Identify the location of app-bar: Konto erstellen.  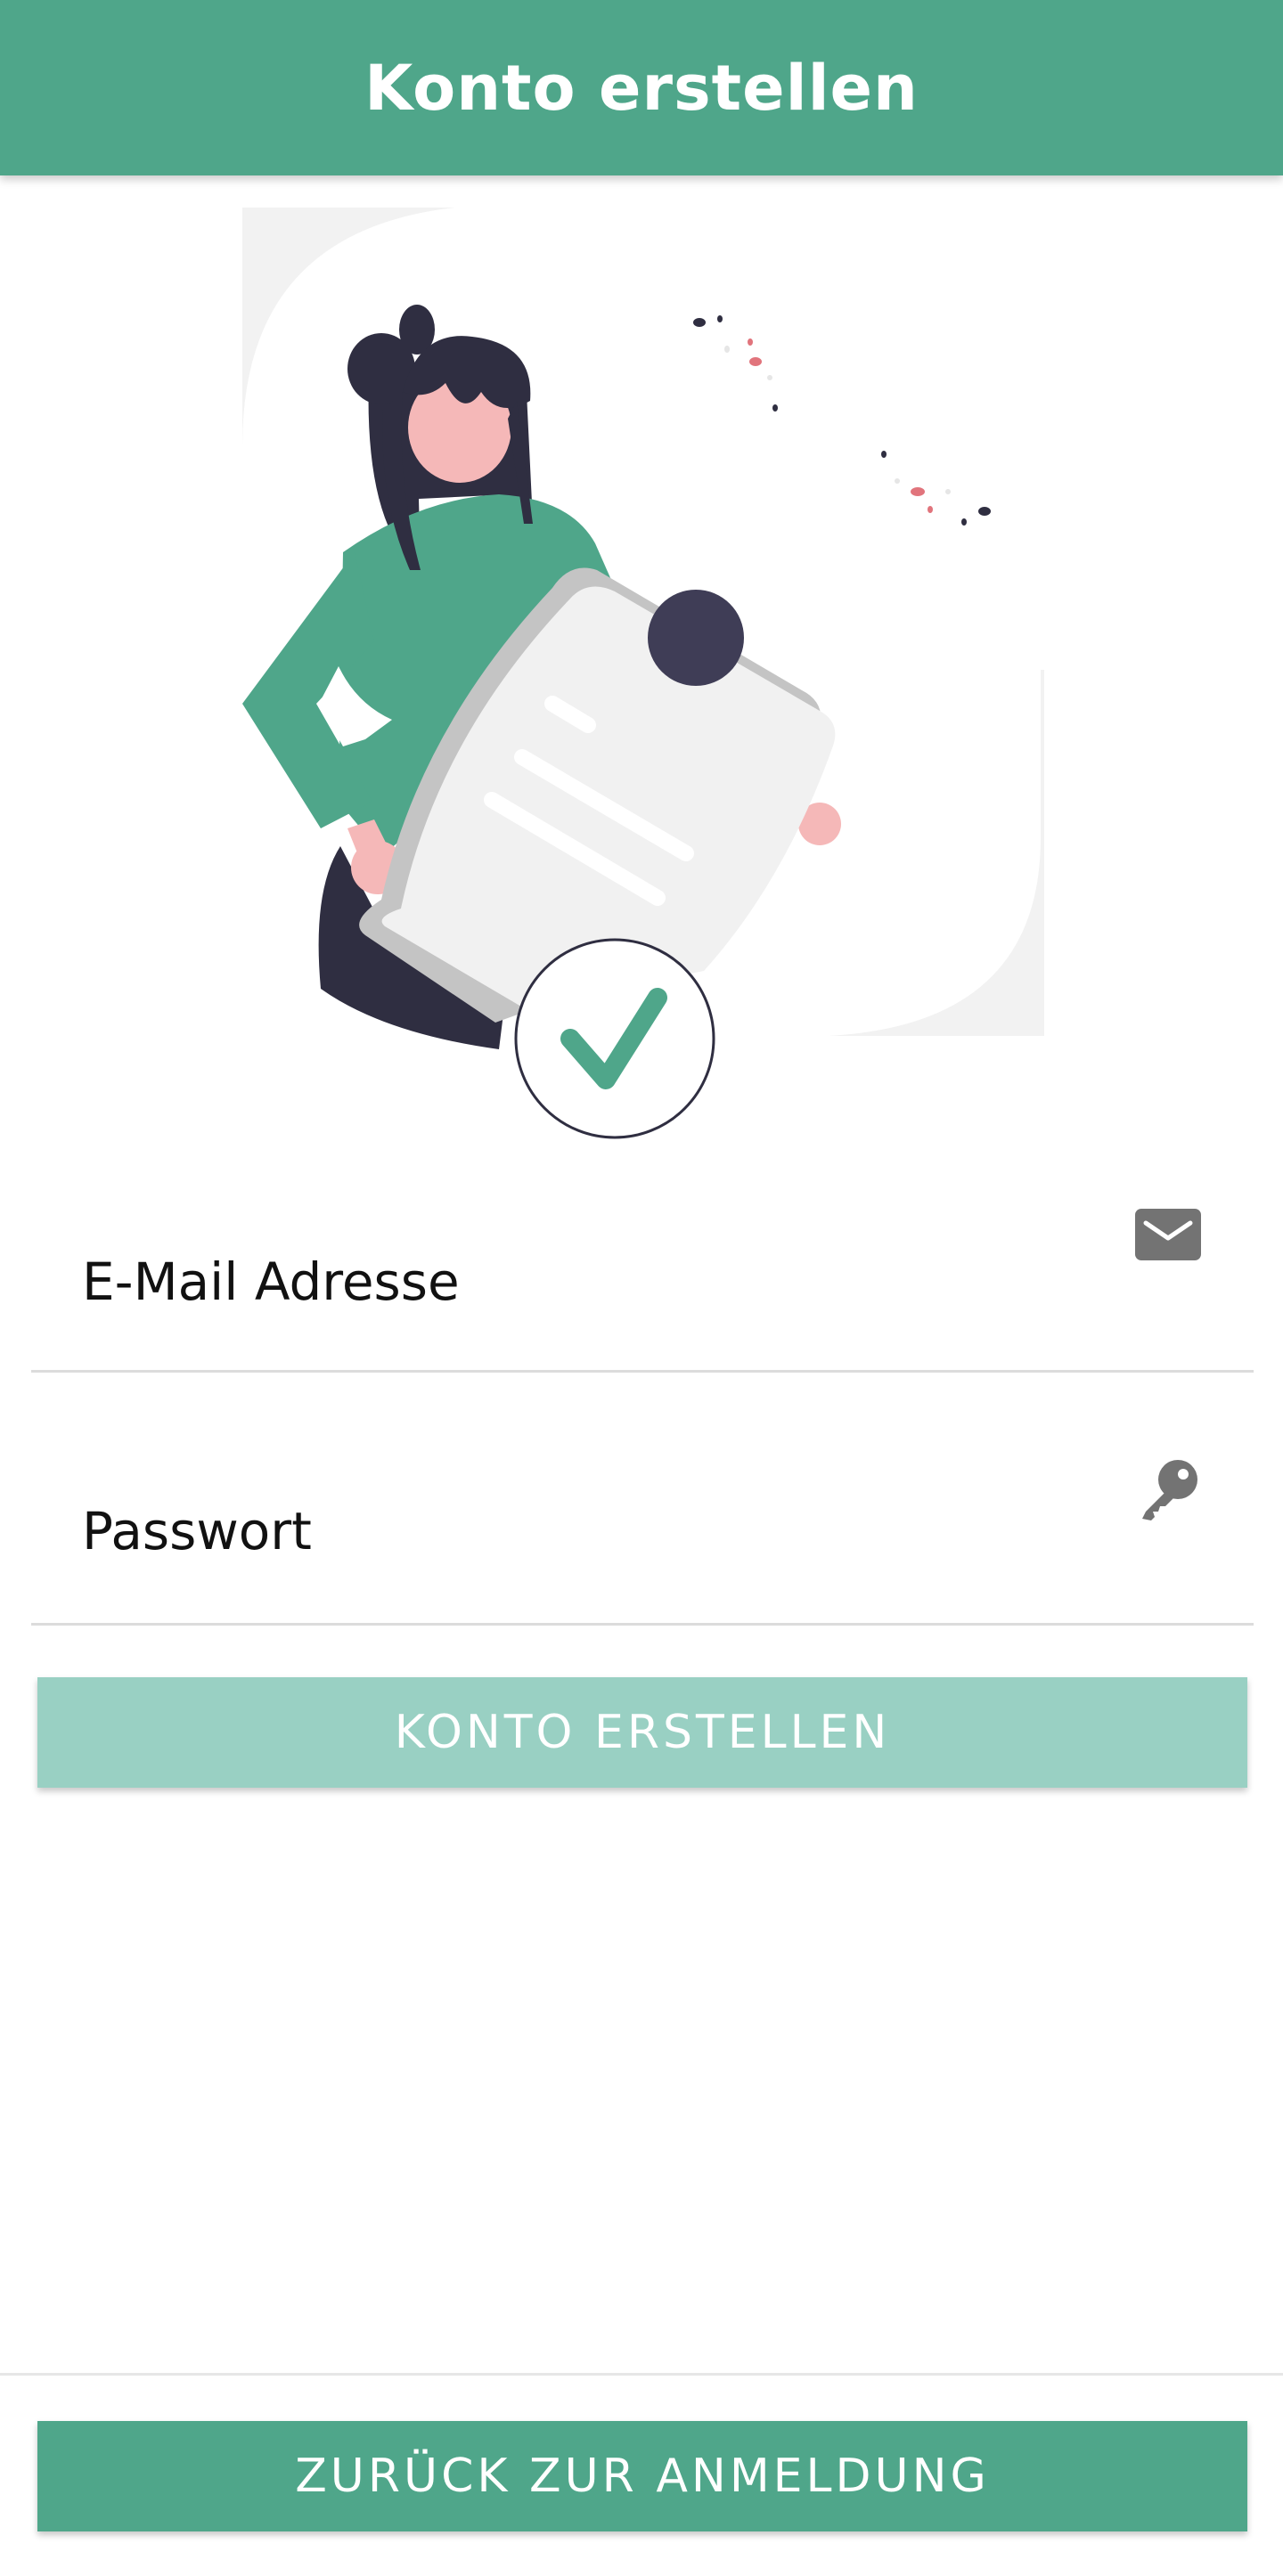
(641, 88).